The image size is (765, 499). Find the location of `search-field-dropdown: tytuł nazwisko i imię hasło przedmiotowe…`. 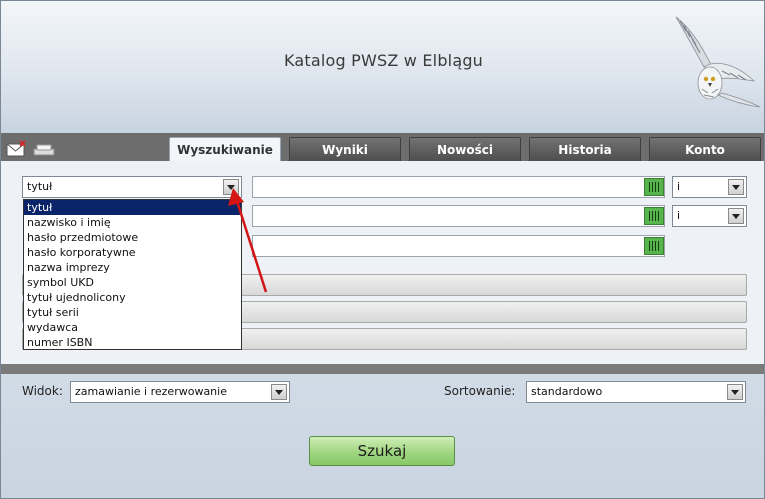

search-field-dropdown: tytuł nazwisko i imię hasło przedmiotowe… is located at coordinates (132, 274).